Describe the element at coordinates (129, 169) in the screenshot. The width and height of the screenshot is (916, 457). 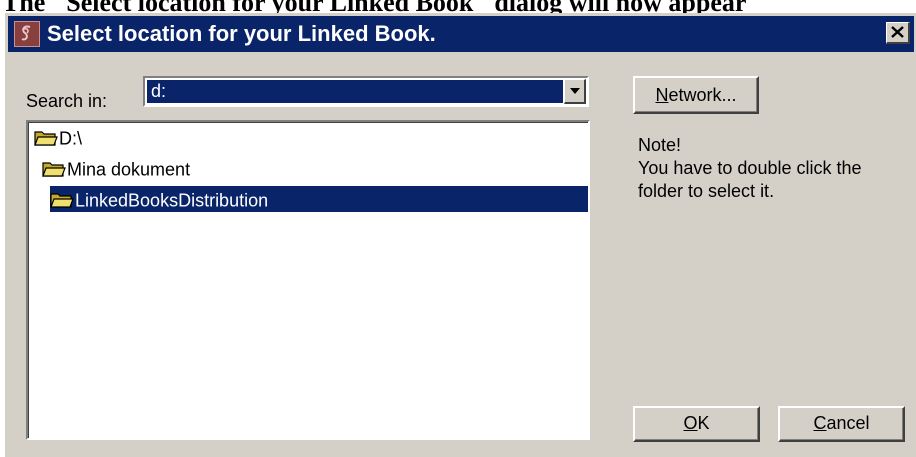
I see `tree-item-label: Mina dokument` at that location.